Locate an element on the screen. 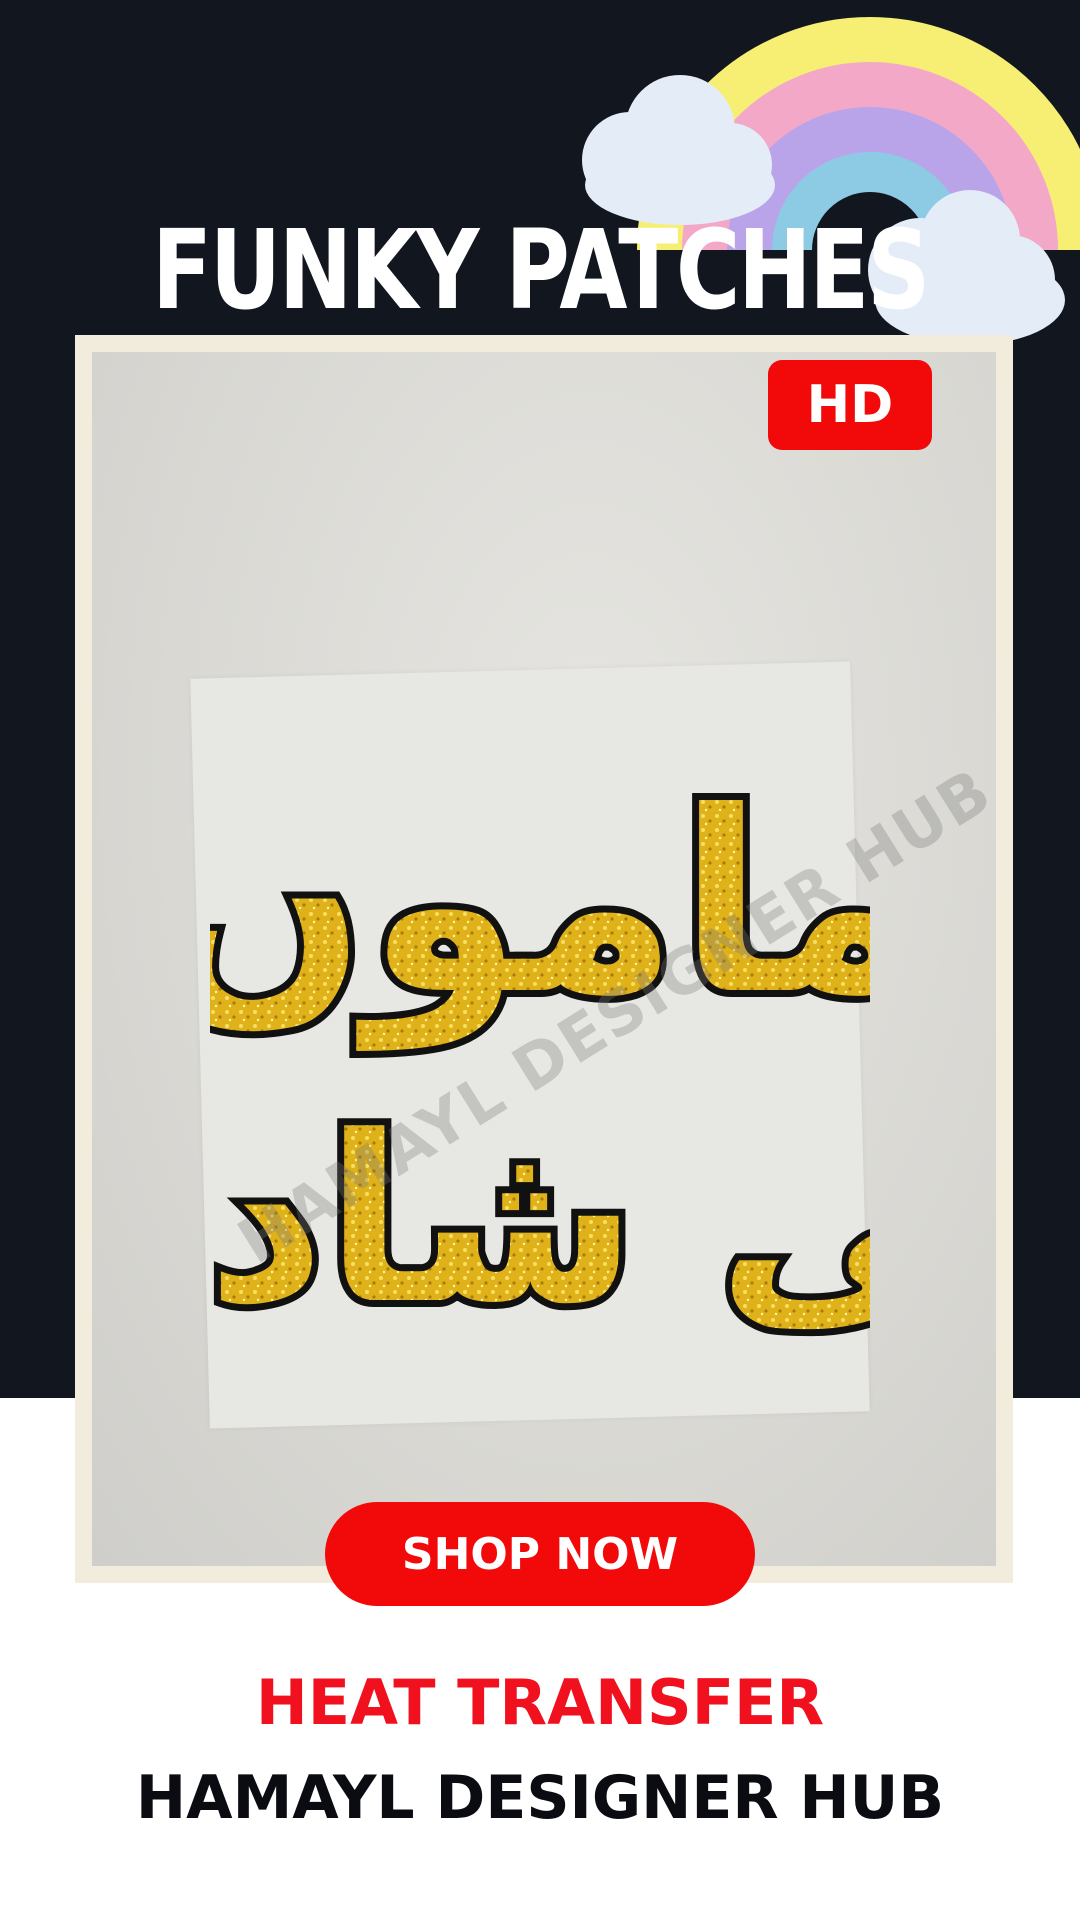 Image resolution: width=1080 pixels, height=1920 pixels. headline-title: FUNKY PATCHES is located at coordinates (540, 270).